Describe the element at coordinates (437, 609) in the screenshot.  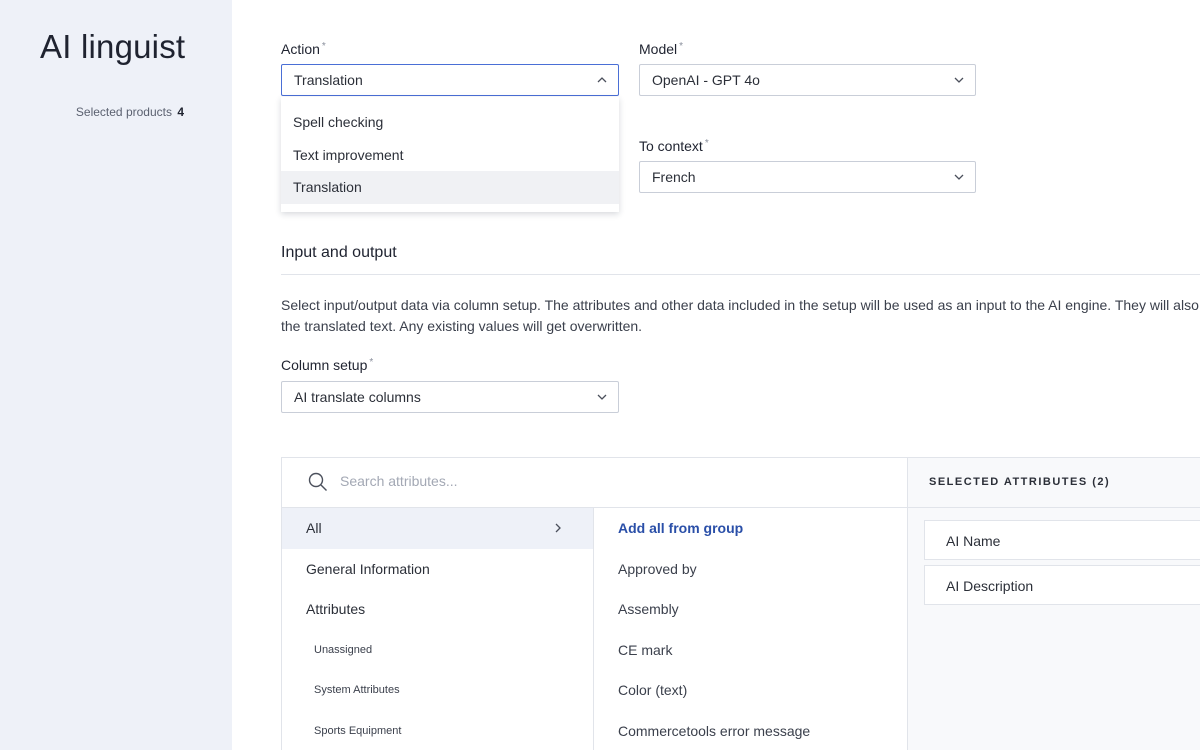
I see `group-item-attributes: Attributes` at that location.